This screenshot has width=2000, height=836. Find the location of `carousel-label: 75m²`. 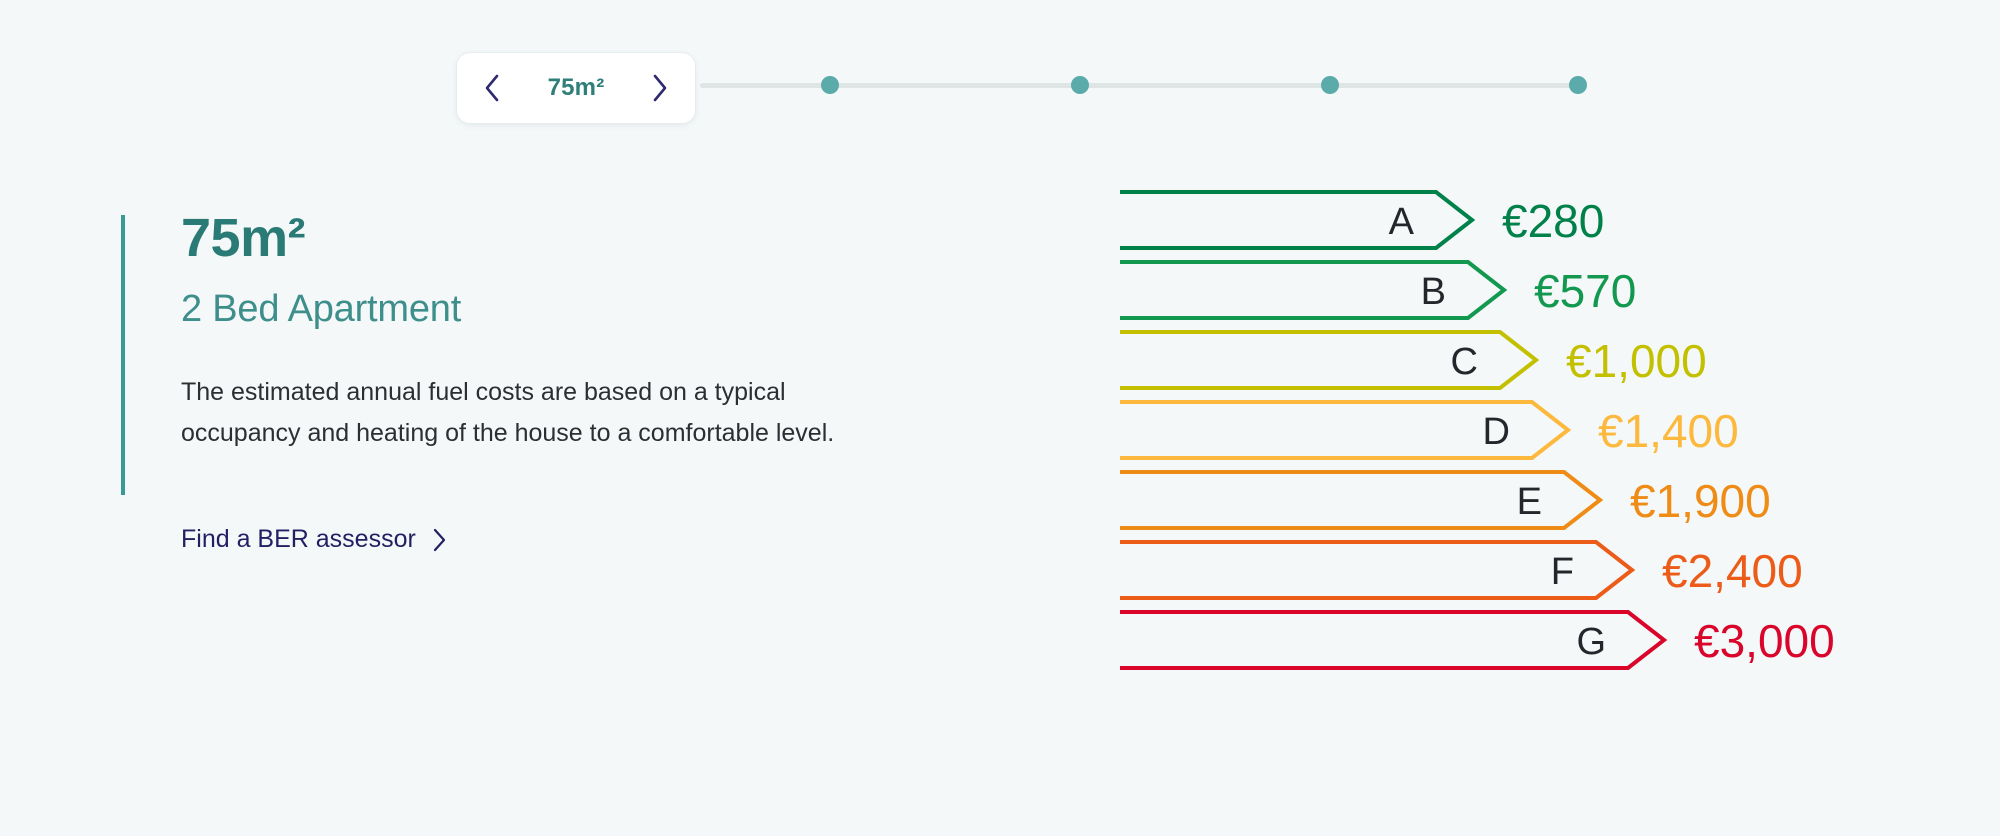

carousel-label: 75m² is located at coordinates (576, 87).